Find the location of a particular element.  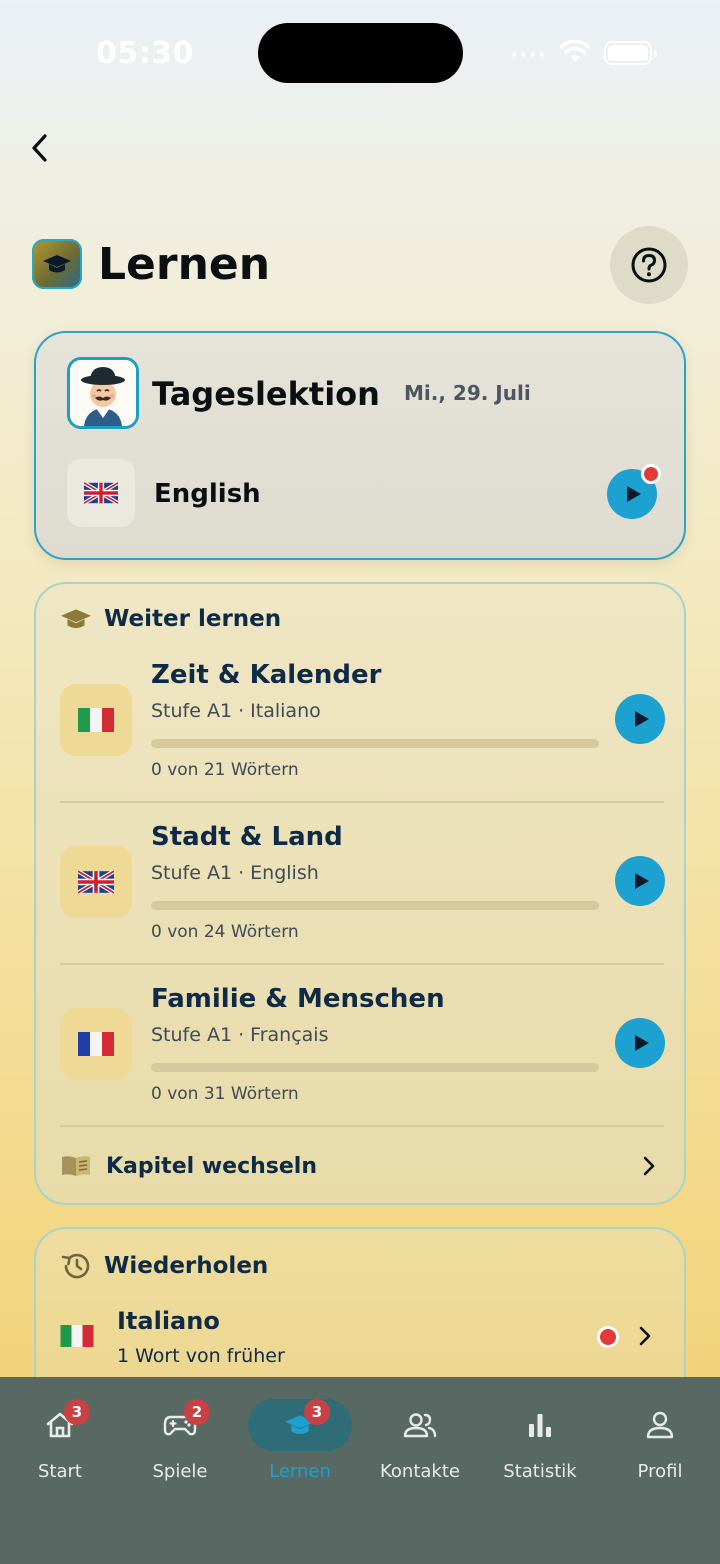

question-circle-icon is located at coordinates (649, 265).